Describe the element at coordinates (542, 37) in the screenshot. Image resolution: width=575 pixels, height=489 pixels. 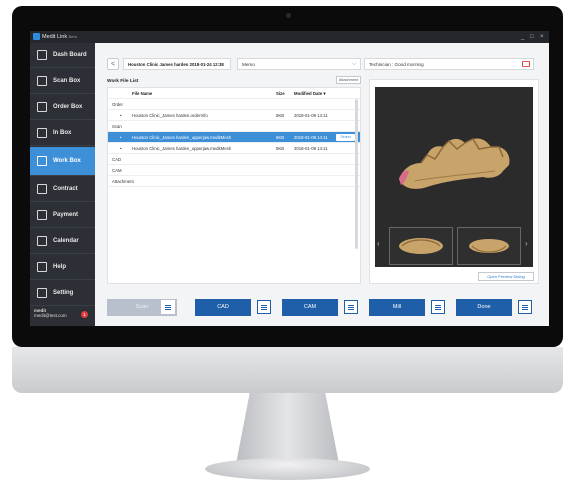
I see `close-button: ×` at that location.